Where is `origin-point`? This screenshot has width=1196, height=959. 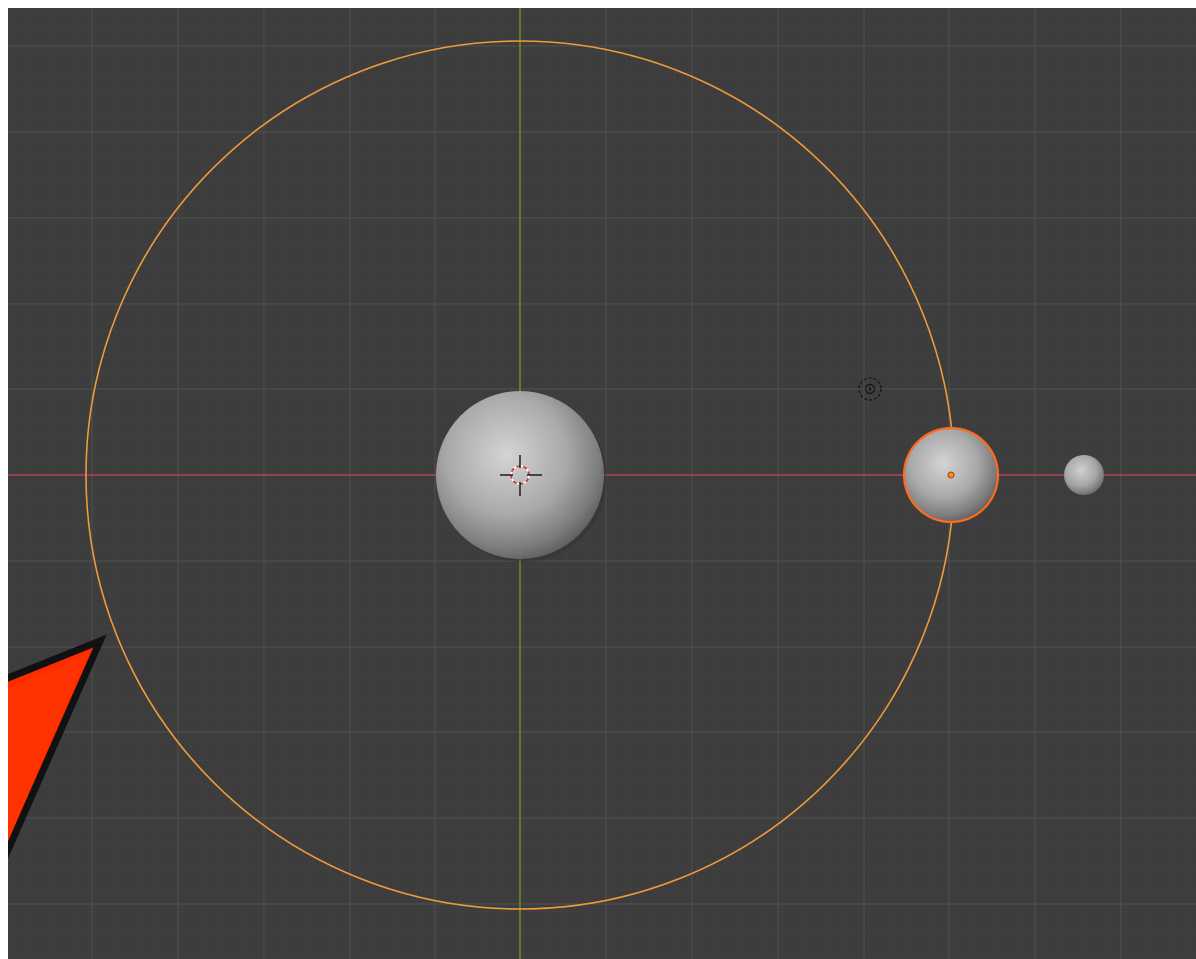
origin-point is located at coordinates (951, 475).